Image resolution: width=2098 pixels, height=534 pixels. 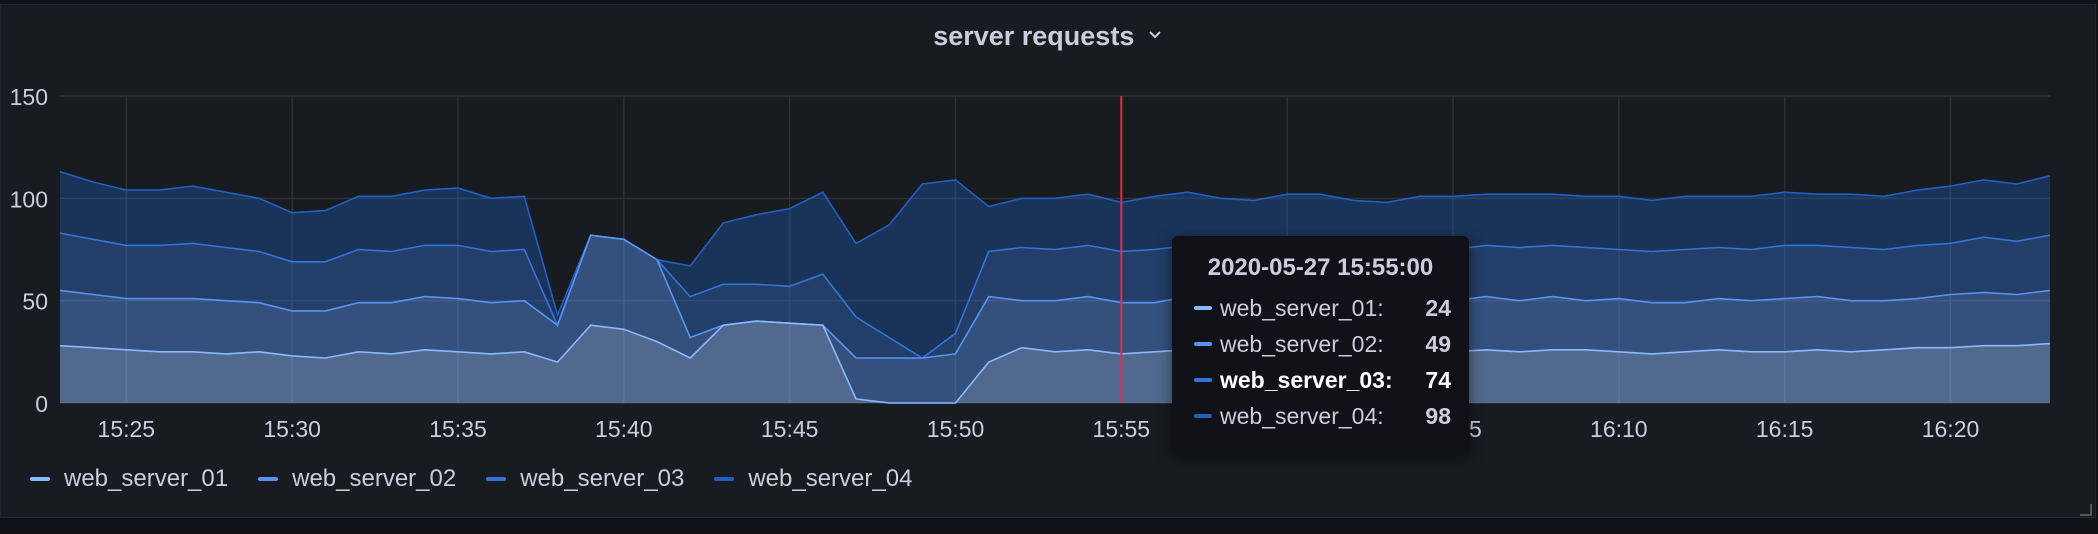 What do you see at coordinates (458, 429) in the screenshot?
I see `x-tick-label: 15:35` at bounding box center [458, 429].